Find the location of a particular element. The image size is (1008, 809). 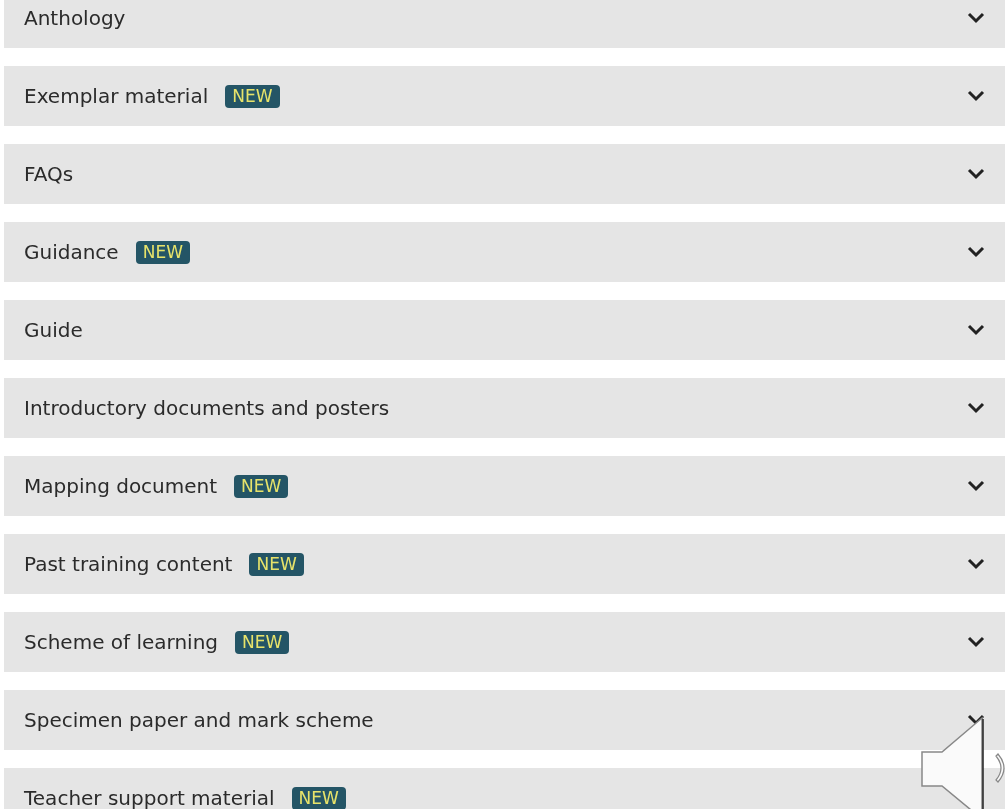

section-title: Introductory documents and posters is located at coordinates (207, 408).